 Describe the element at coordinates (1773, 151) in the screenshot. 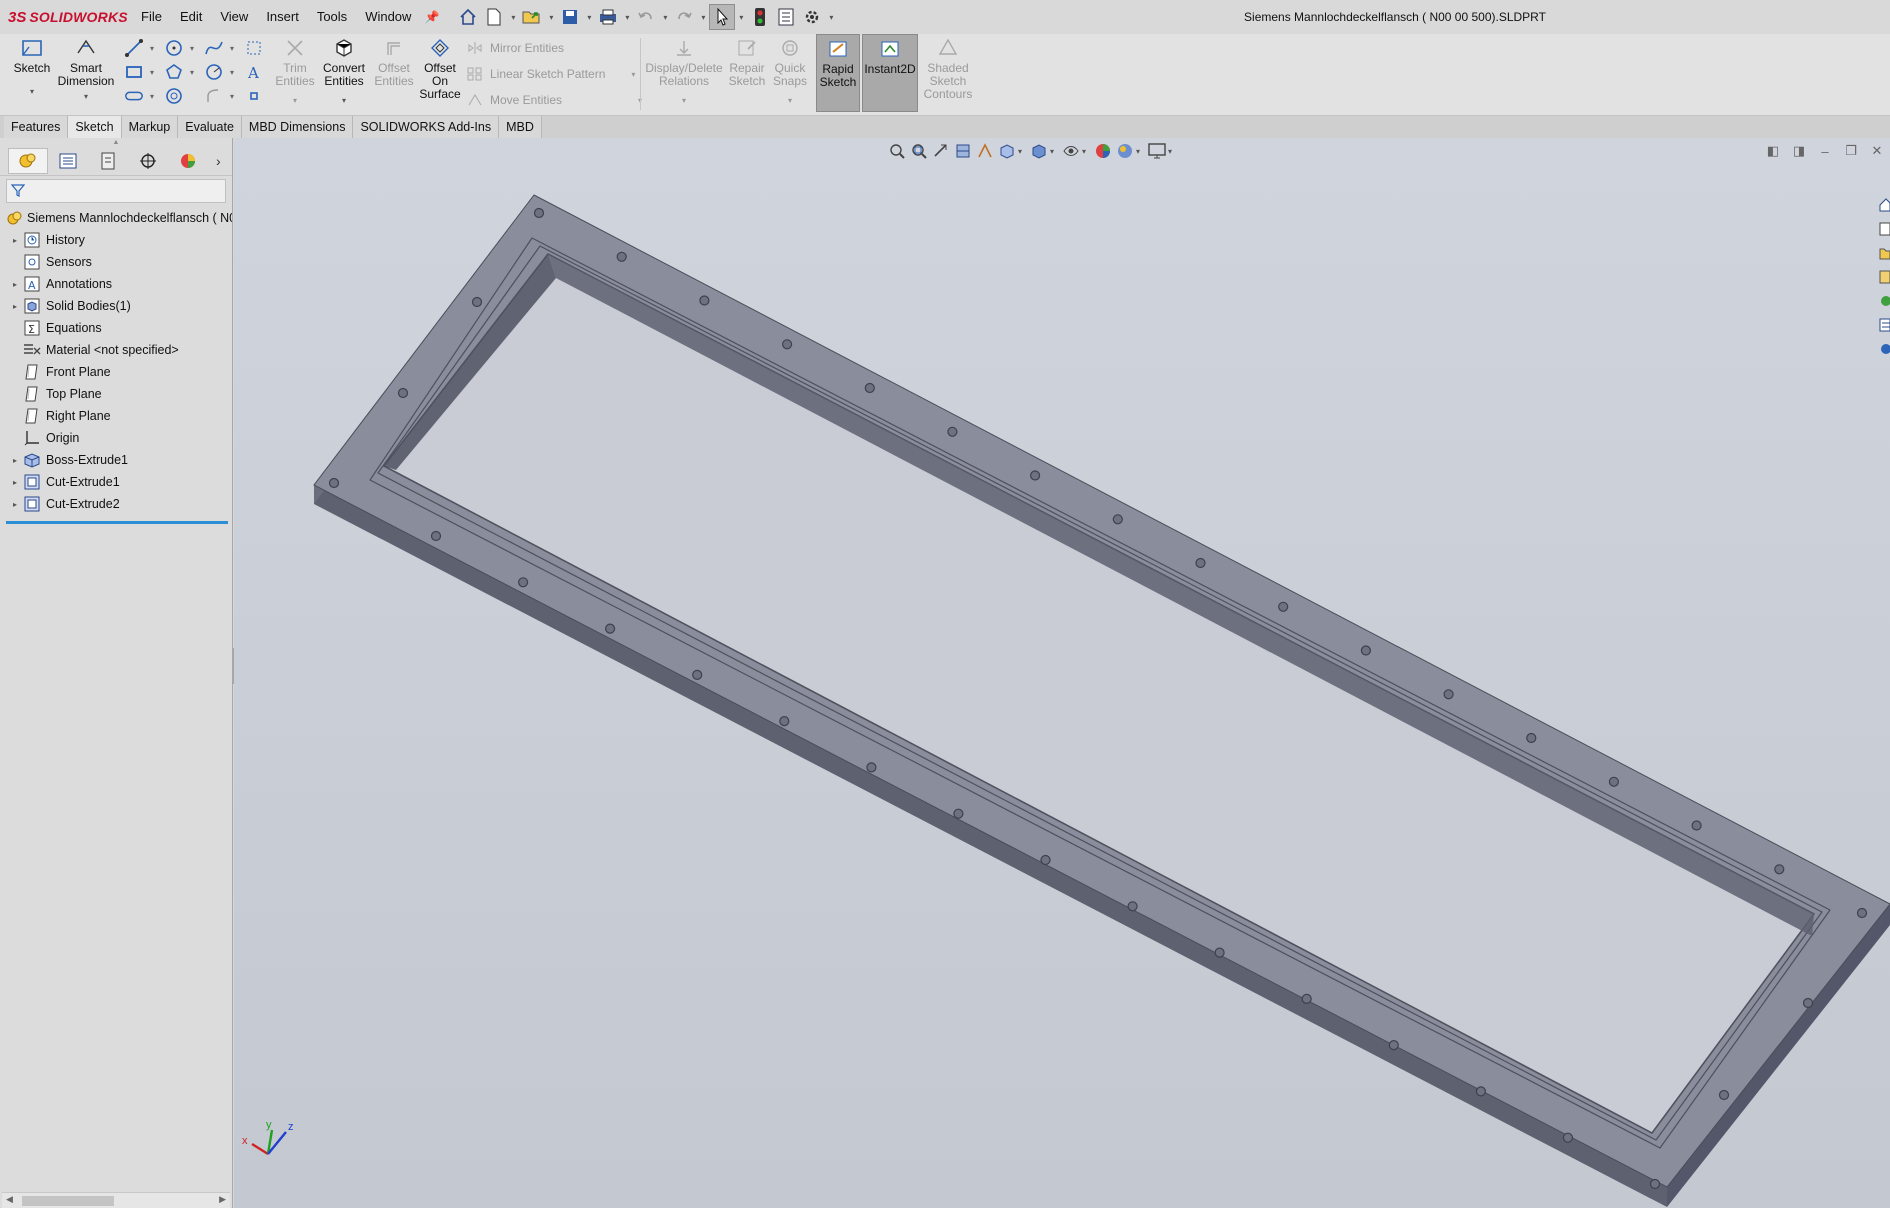

I see `tile-left-icon: ◧` at that location.